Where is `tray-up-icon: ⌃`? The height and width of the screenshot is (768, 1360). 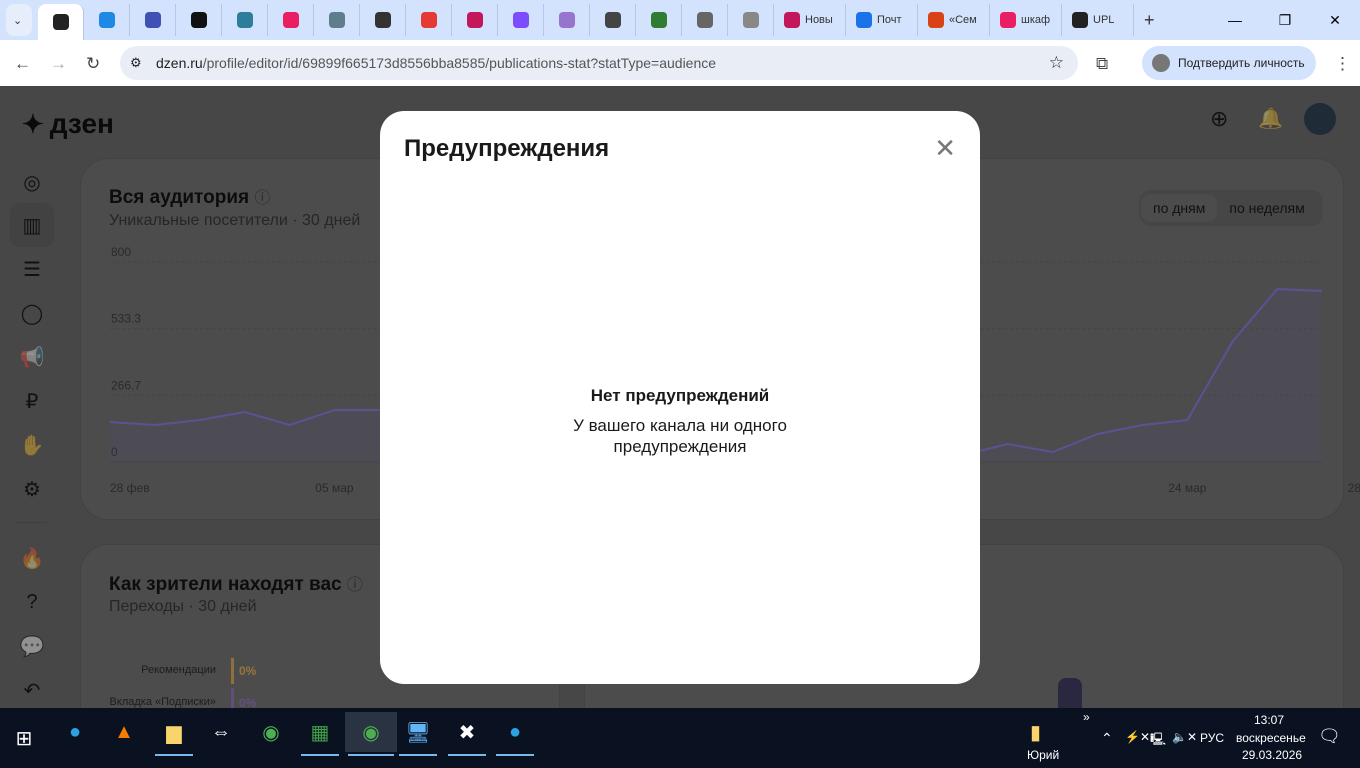
tray-up-icon: ⌃ is located at coordinates (1107, 738).